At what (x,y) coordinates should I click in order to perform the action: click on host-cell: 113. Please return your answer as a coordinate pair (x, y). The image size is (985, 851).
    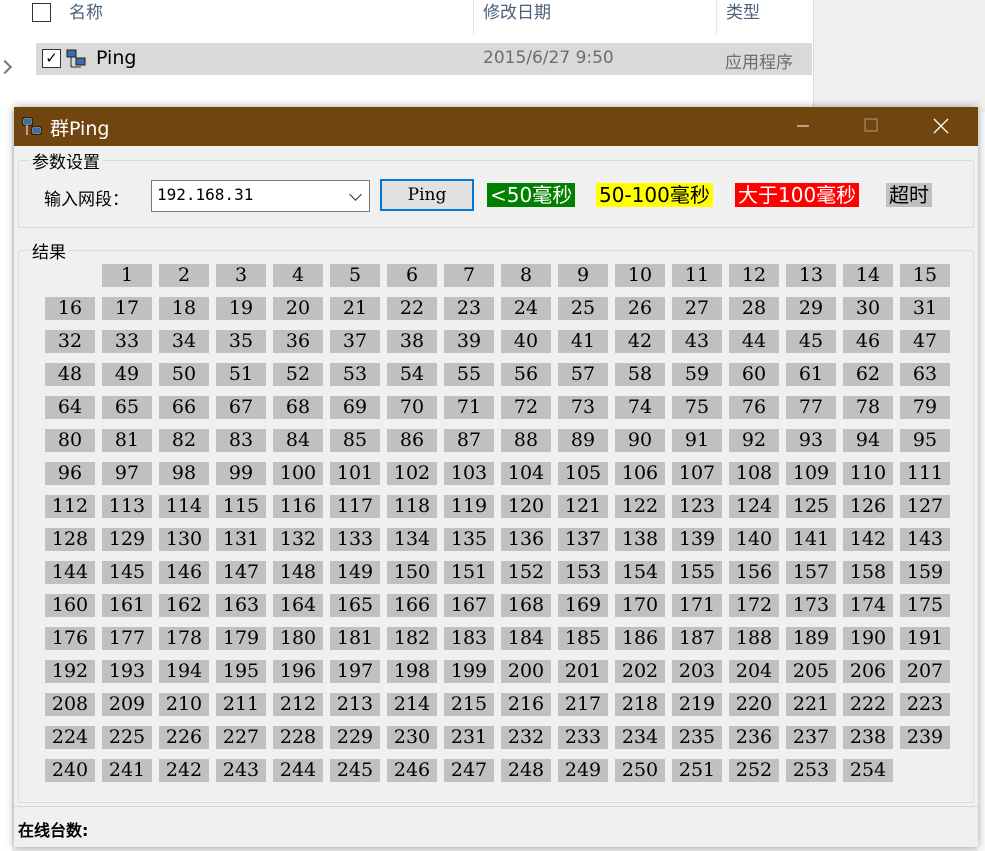
    Looking at the image, I should click on (127, 506).